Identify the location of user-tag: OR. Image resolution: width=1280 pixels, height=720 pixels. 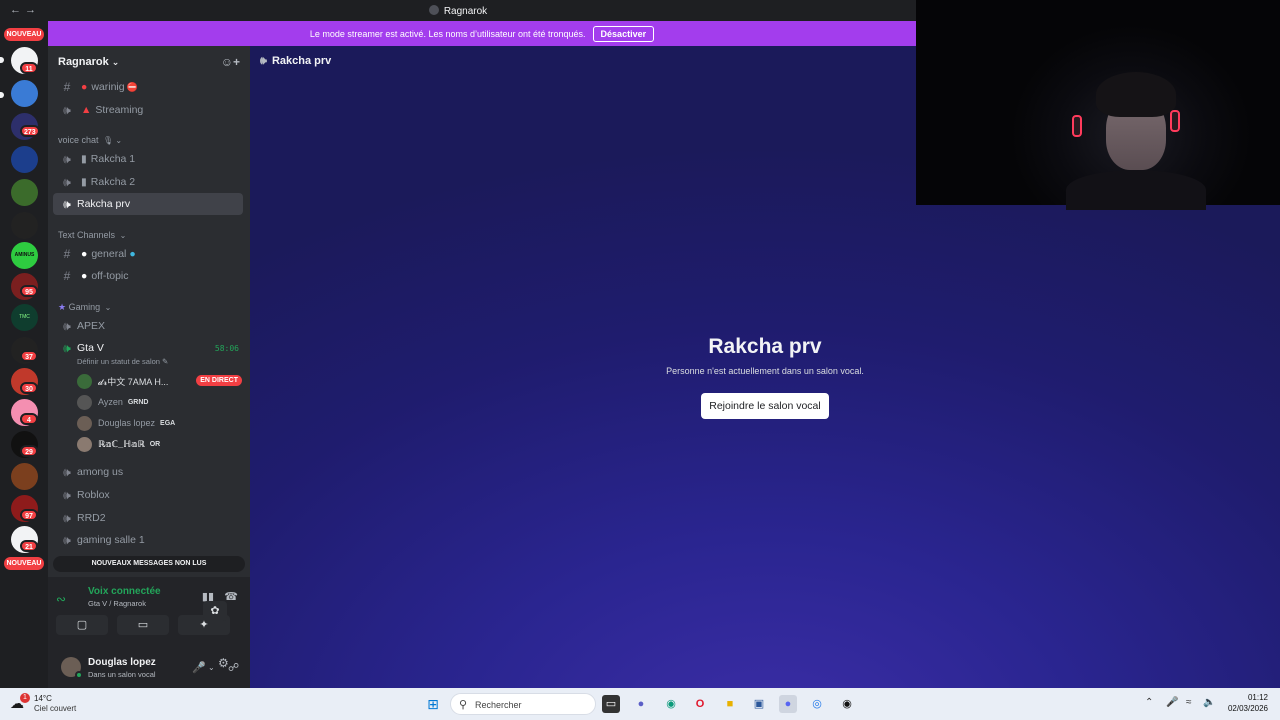
(155, 444).